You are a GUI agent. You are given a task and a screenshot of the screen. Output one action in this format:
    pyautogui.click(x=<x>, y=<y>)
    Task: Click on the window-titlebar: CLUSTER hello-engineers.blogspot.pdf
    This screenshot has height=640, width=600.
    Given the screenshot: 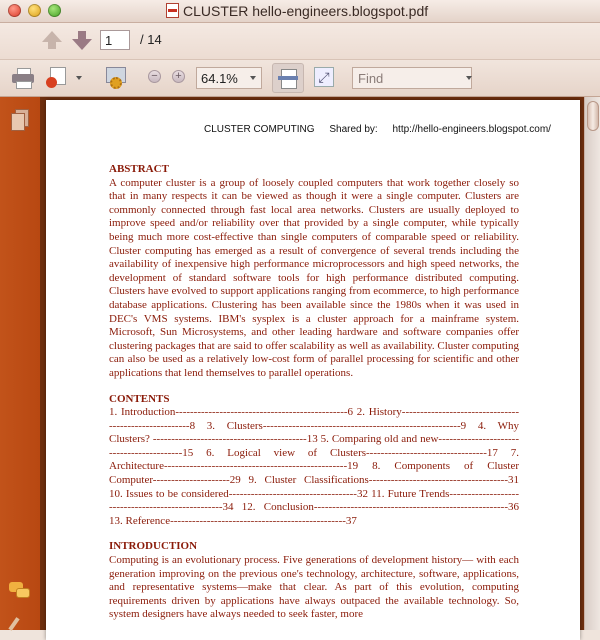 What is the action you would take?
    pyautogui.click(x=300, y=11)
    